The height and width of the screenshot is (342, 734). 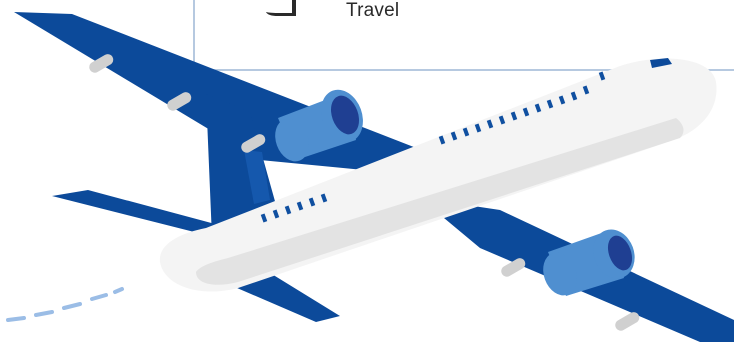 What do you see at coordinates (65, 304) in the screenshot?
I see `flight-path-dashes` at bounding box center [65, 304].